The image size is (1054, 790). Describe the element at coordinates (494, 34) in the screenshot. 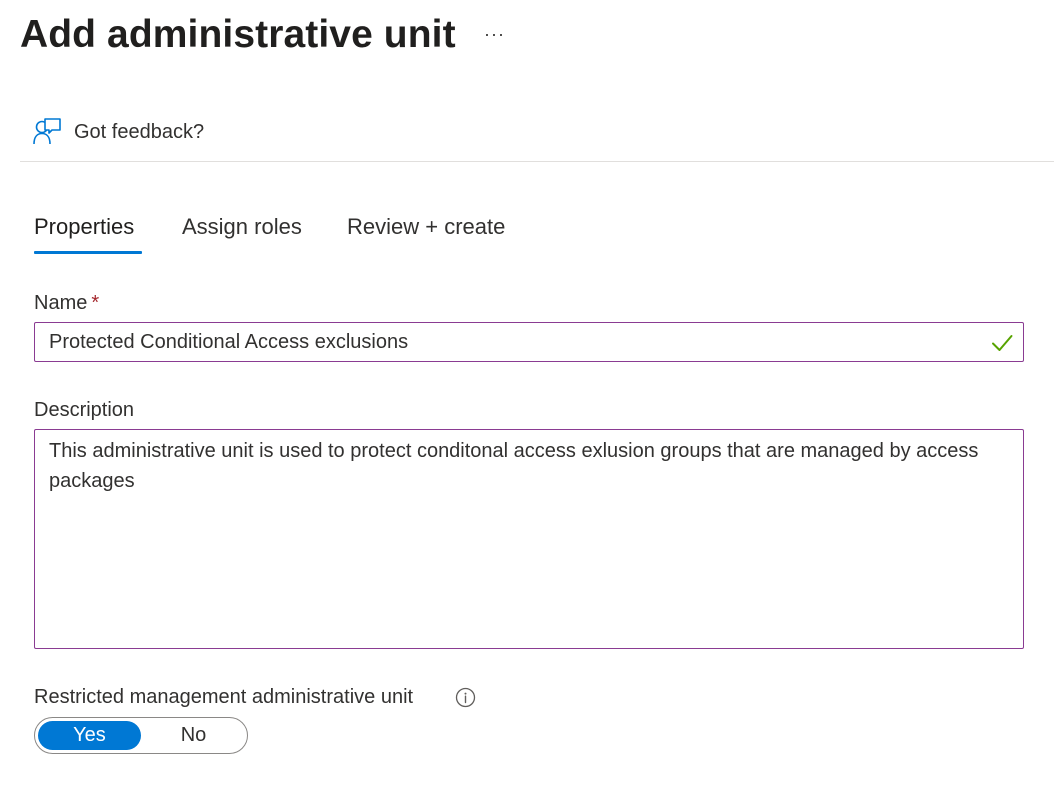

I see `more-options-button: ···` at that location.